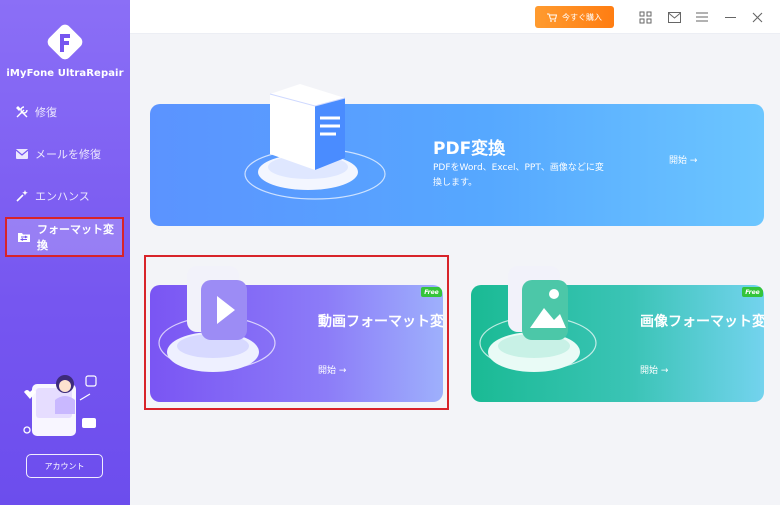 This screenshot has height=505, width=780. I want to click on app-name: iMyFone UltraRepair, so click(65, 73).